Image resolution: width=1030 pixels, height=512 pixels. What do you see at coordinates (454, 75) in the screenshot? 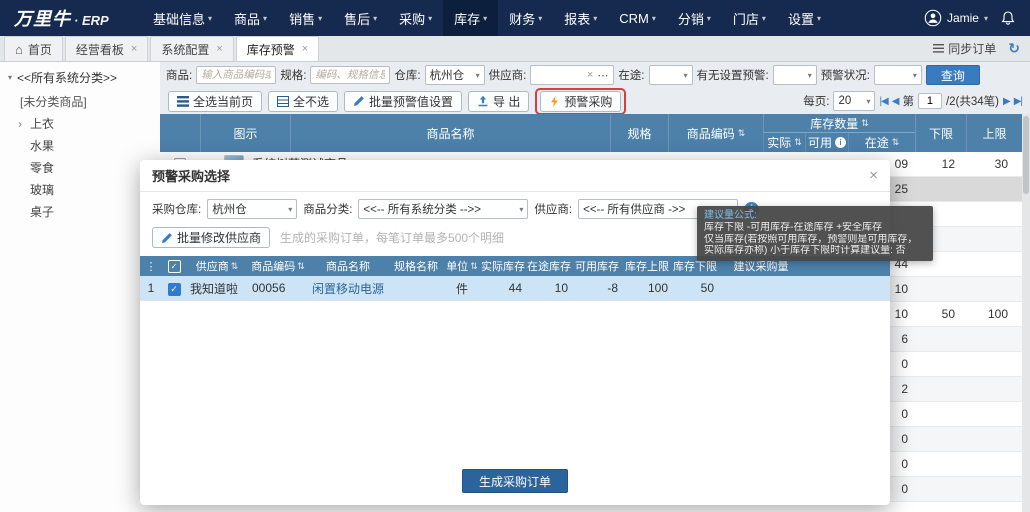
I see `warehouse-select: 杭州仓 ▾` at bounding box center [454, 75].